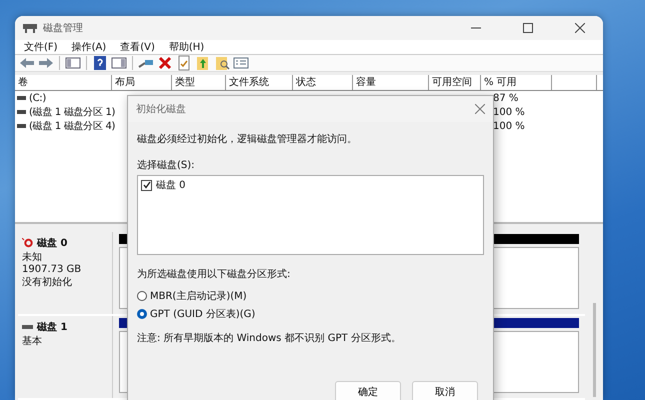 The height and width of the screenshot is (400, 645). What do you see at coordinates (166, 165) in the screenshot?
I see `select-disk-label: 选择磁盘(S):` at bounding box center [166, 165].